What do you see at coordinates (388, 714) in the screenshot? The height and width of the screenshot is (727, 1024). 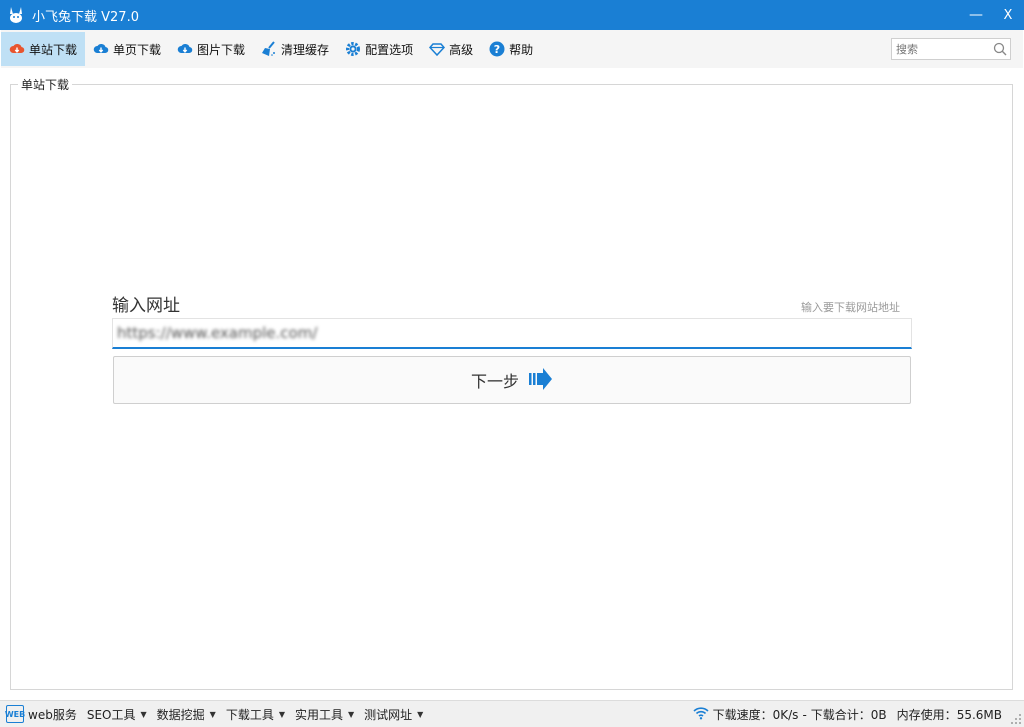 I see `menu-label: 测试网址` at bounding box center [388, 714].